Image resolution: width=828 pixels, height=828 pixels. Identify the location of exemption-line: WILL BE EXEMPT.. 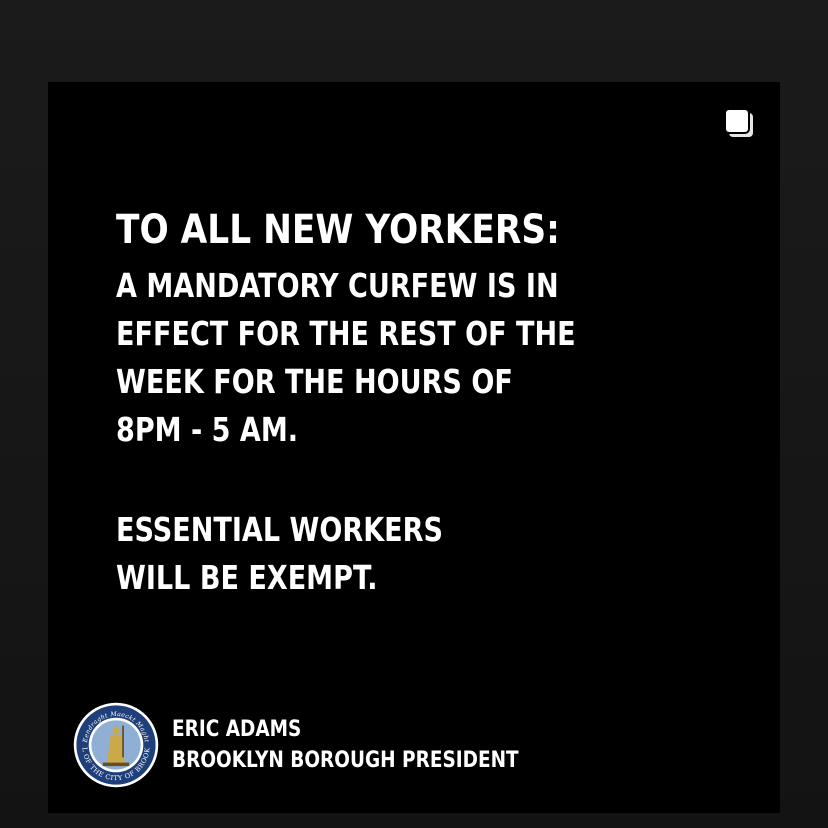
(247, 577).